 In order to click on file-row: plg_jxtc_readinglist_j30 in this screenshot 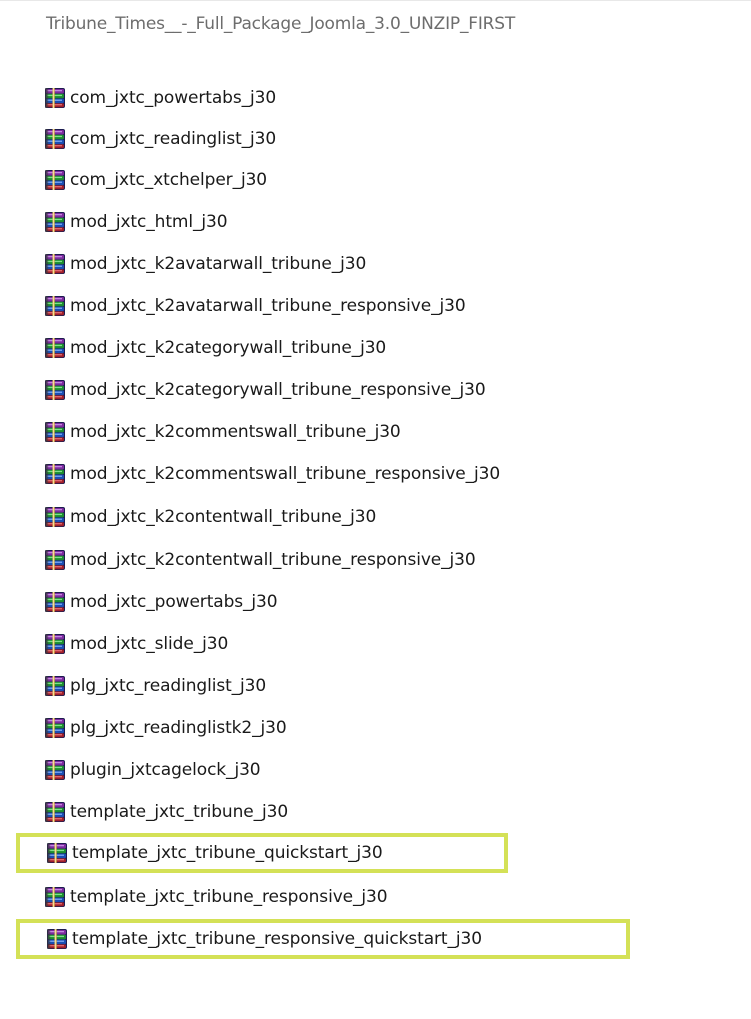, I will do `click(155, 686)`.